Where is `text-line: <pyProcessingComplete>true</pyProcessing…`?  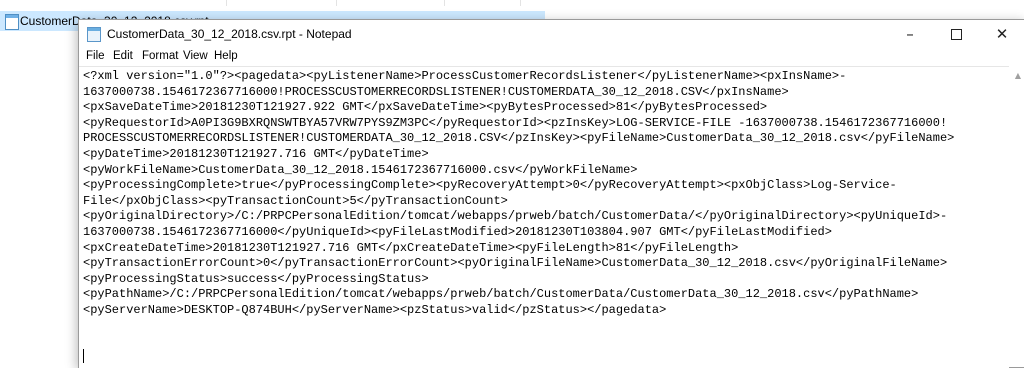 text-line: <pyProcessingComplete>true</pyProcessing… is located at coordinates (490, 185).